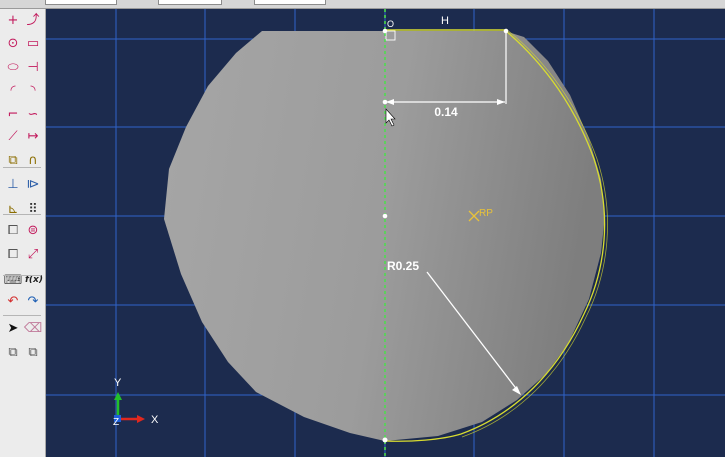 This screenshot has height=457, width=725. I want to click on arc-tool: ◜, so click(13, 90).